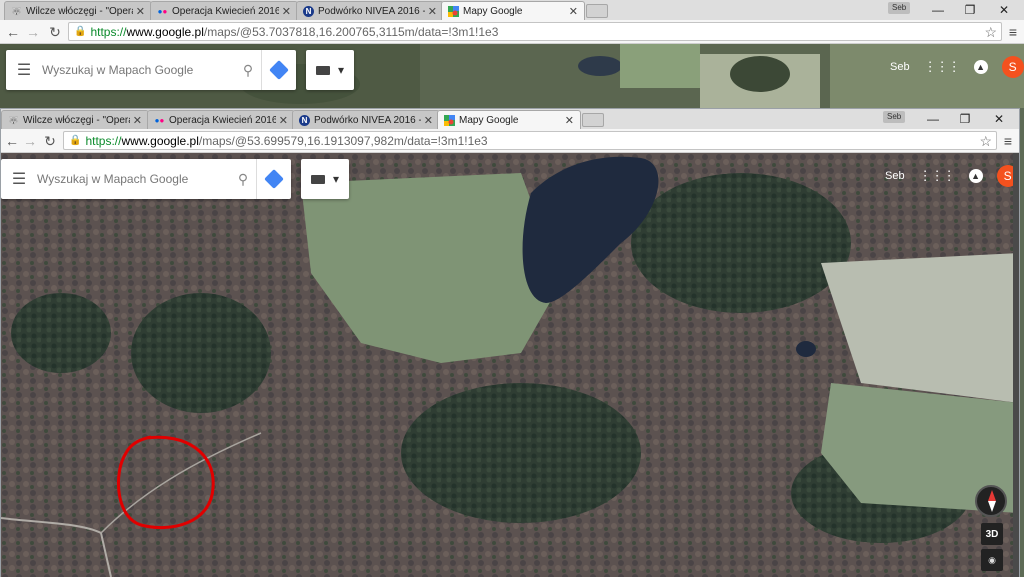 The width and height of the screenshot is (1024, 577). I want to click on inner-tab-nivea: N Podwórko NIVEA 2016 - N ✕, so click(366, 119).